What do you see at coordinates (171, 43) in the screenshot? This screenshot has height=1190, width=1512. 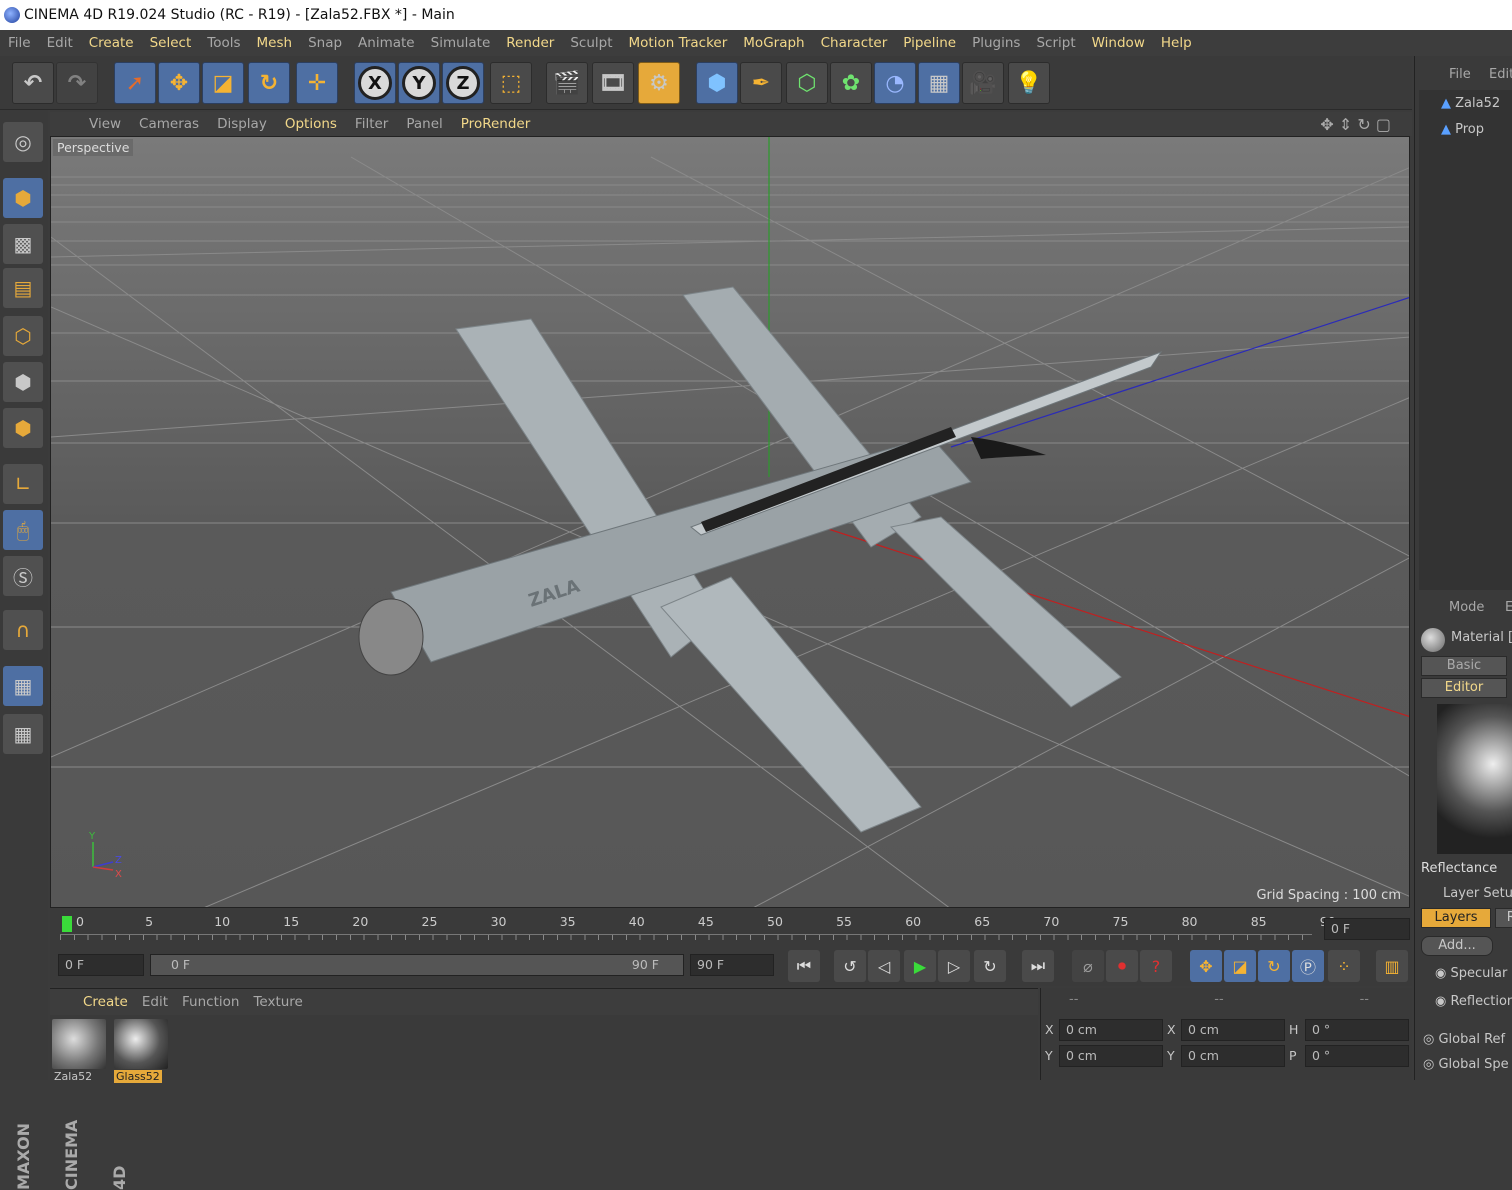 I see `menu-select: Select` at bounding box center [171, 43].